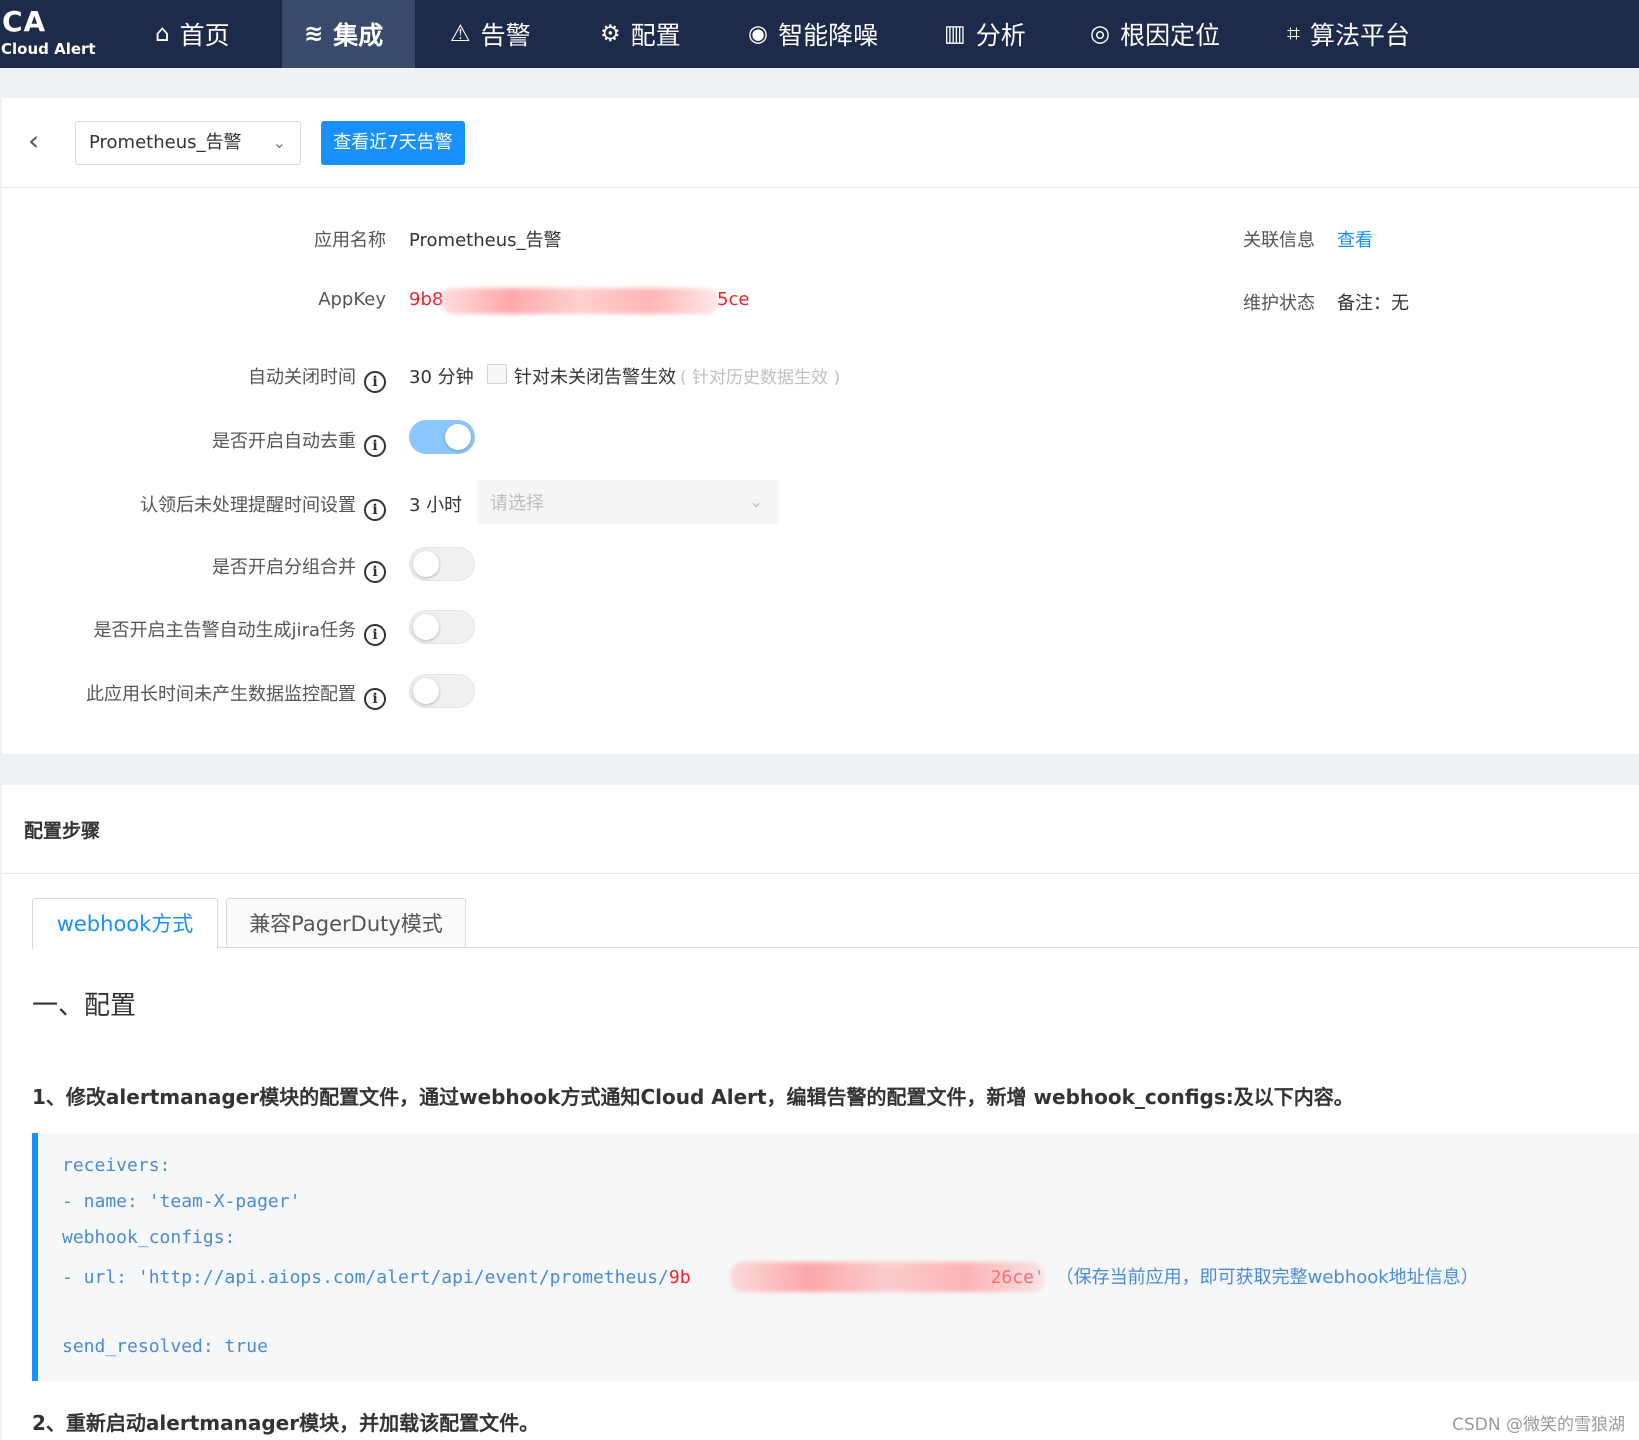 This screenshot has height=1440, width=1639. What do you see at coordinates (55, 34) in the screenshot?
I see `brand-logo: CA Cloud Alert` at bounding box center [55, 34].